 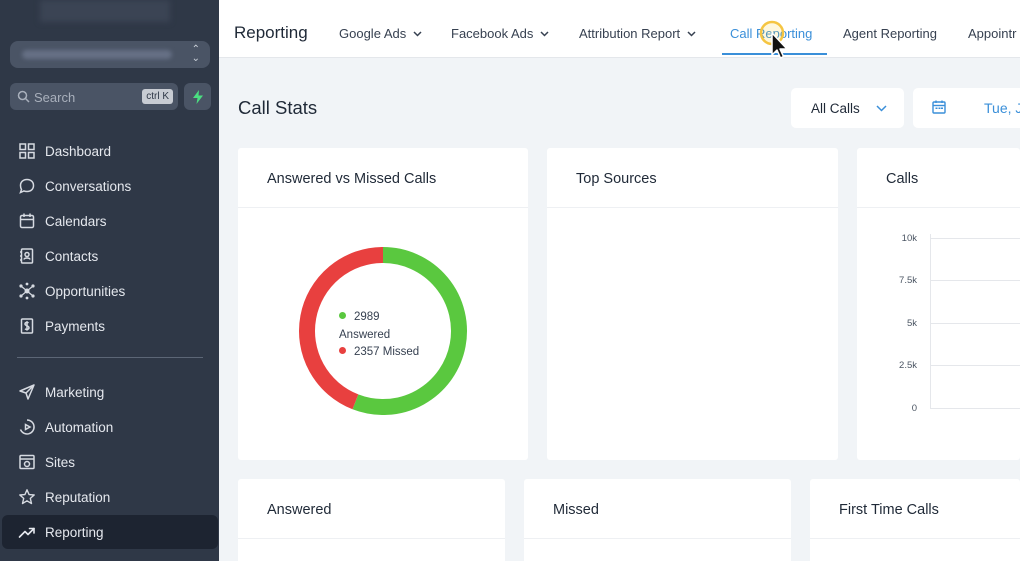 What do you see at coordinates (157, 96) in the screenshot?
I see `search-shortcut-badge: ctrl K` at bounding box center [157, 96].